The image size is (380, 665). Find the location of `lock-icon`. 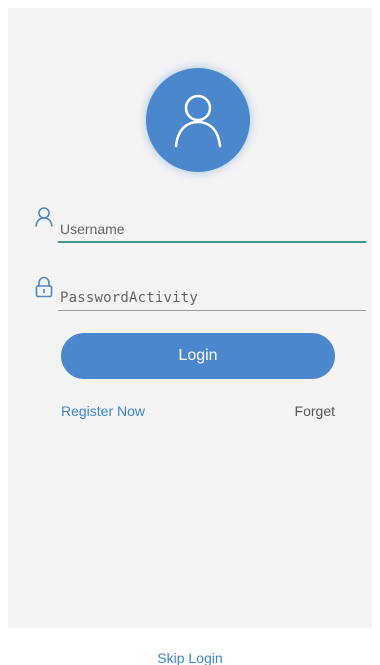

lock-icon is located at coordinates (44, 287).